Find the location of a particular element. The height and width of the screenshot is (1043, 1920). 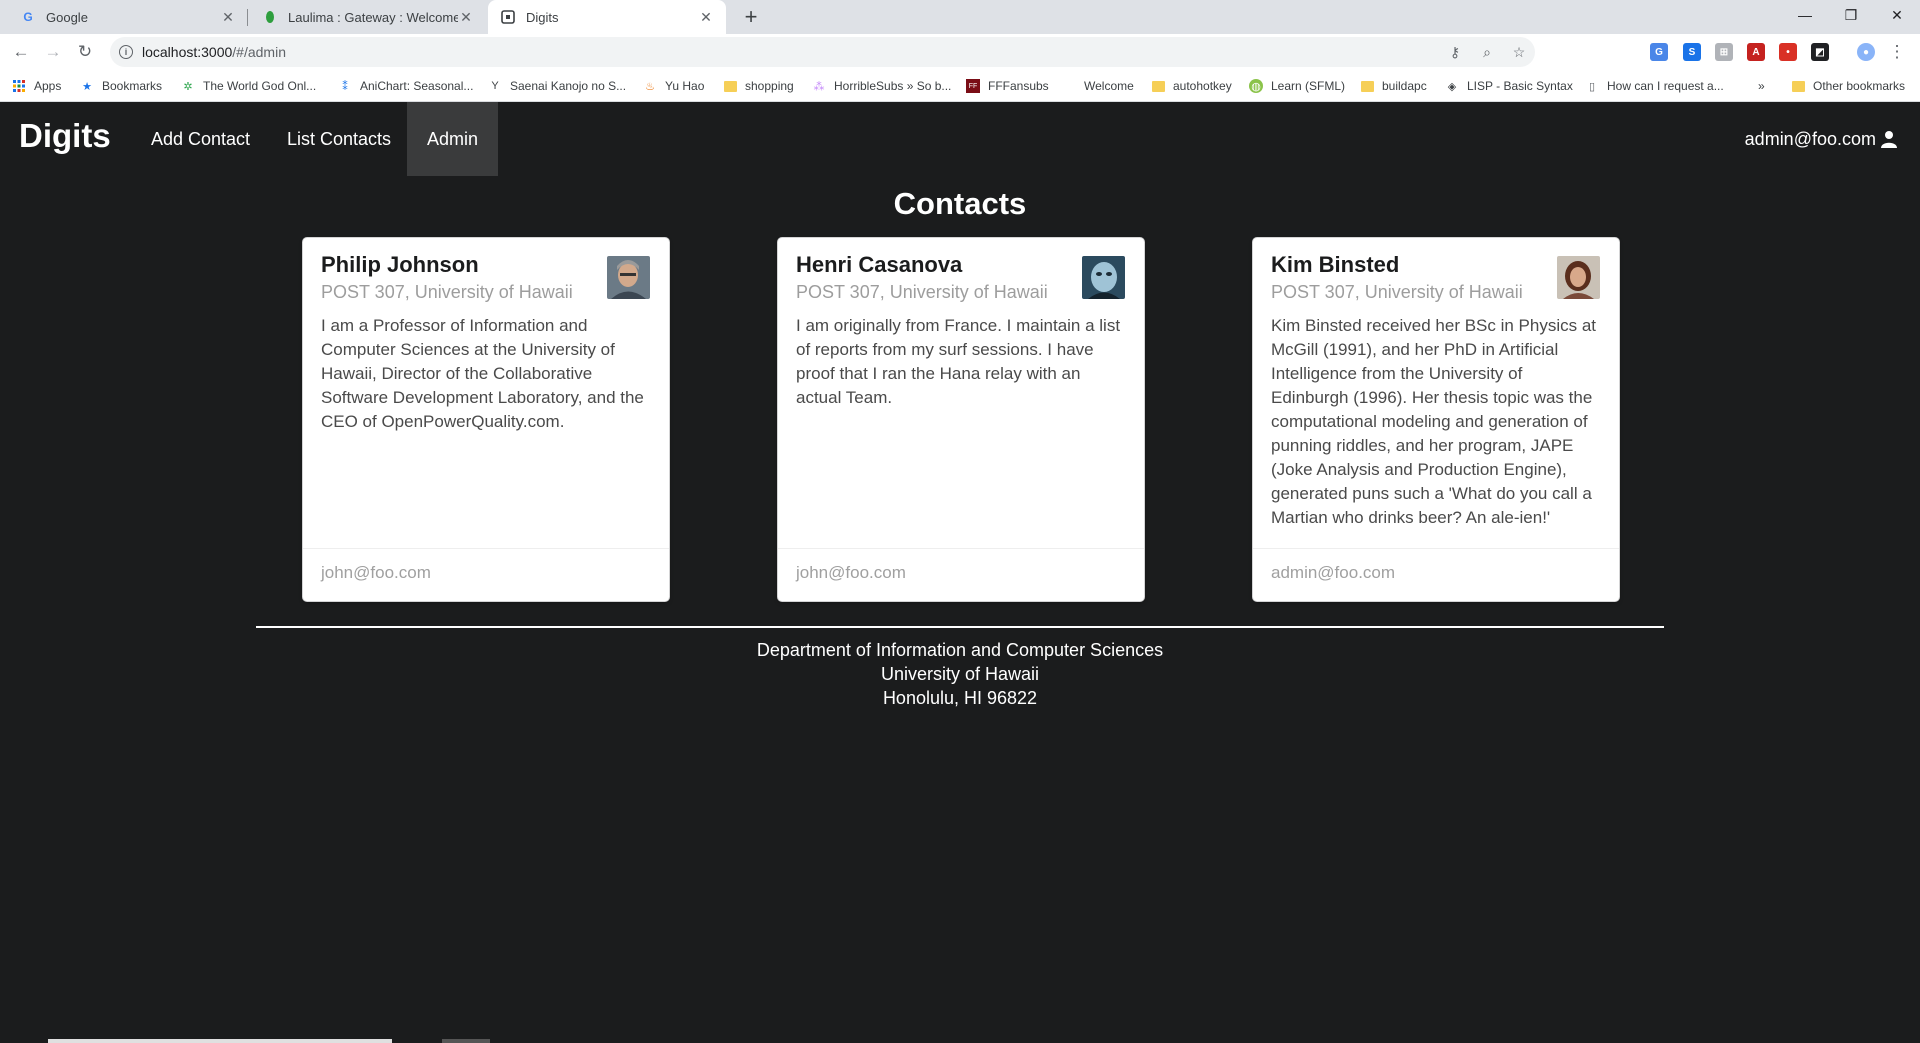

page-icon: ▯ is located at coordinates (1592, 86).